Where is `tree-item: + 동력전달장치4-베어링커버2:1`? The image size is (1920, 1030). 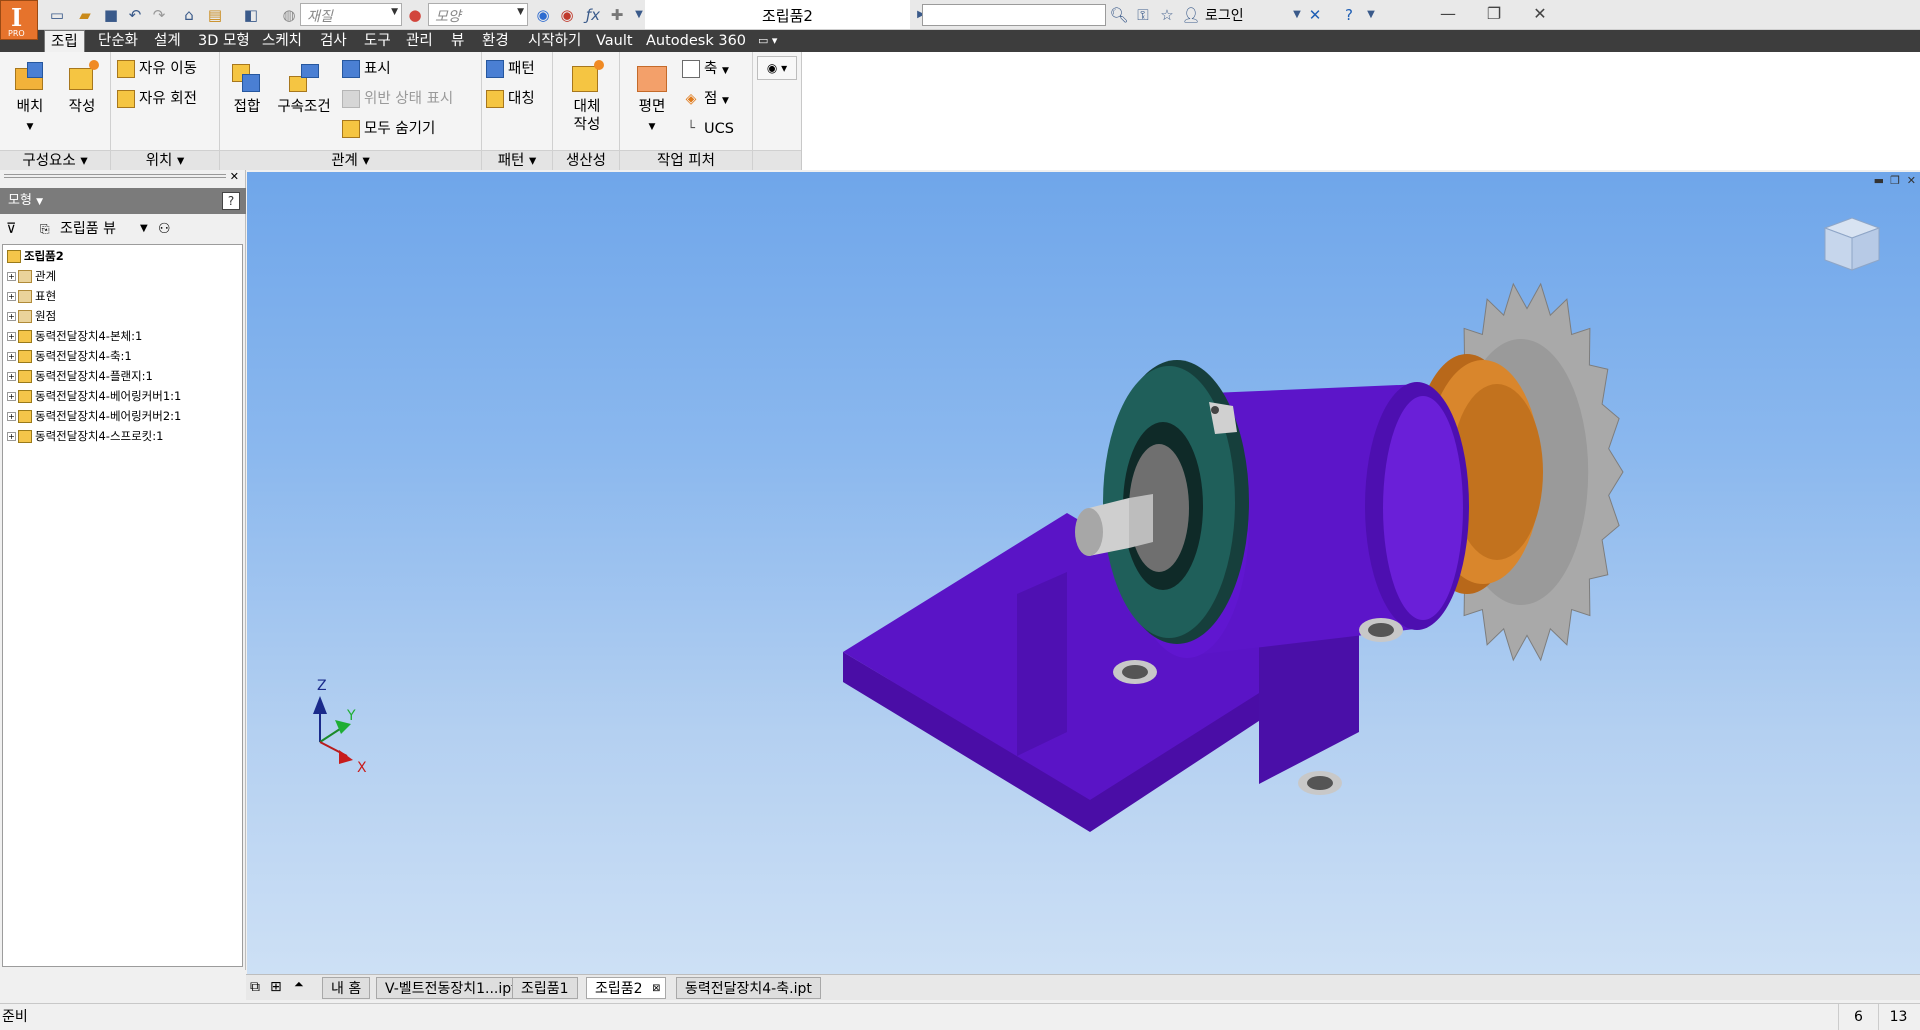
tree-item: + 동력전달장치4-베어링커버2:1 is located at coordinates (94, 416).